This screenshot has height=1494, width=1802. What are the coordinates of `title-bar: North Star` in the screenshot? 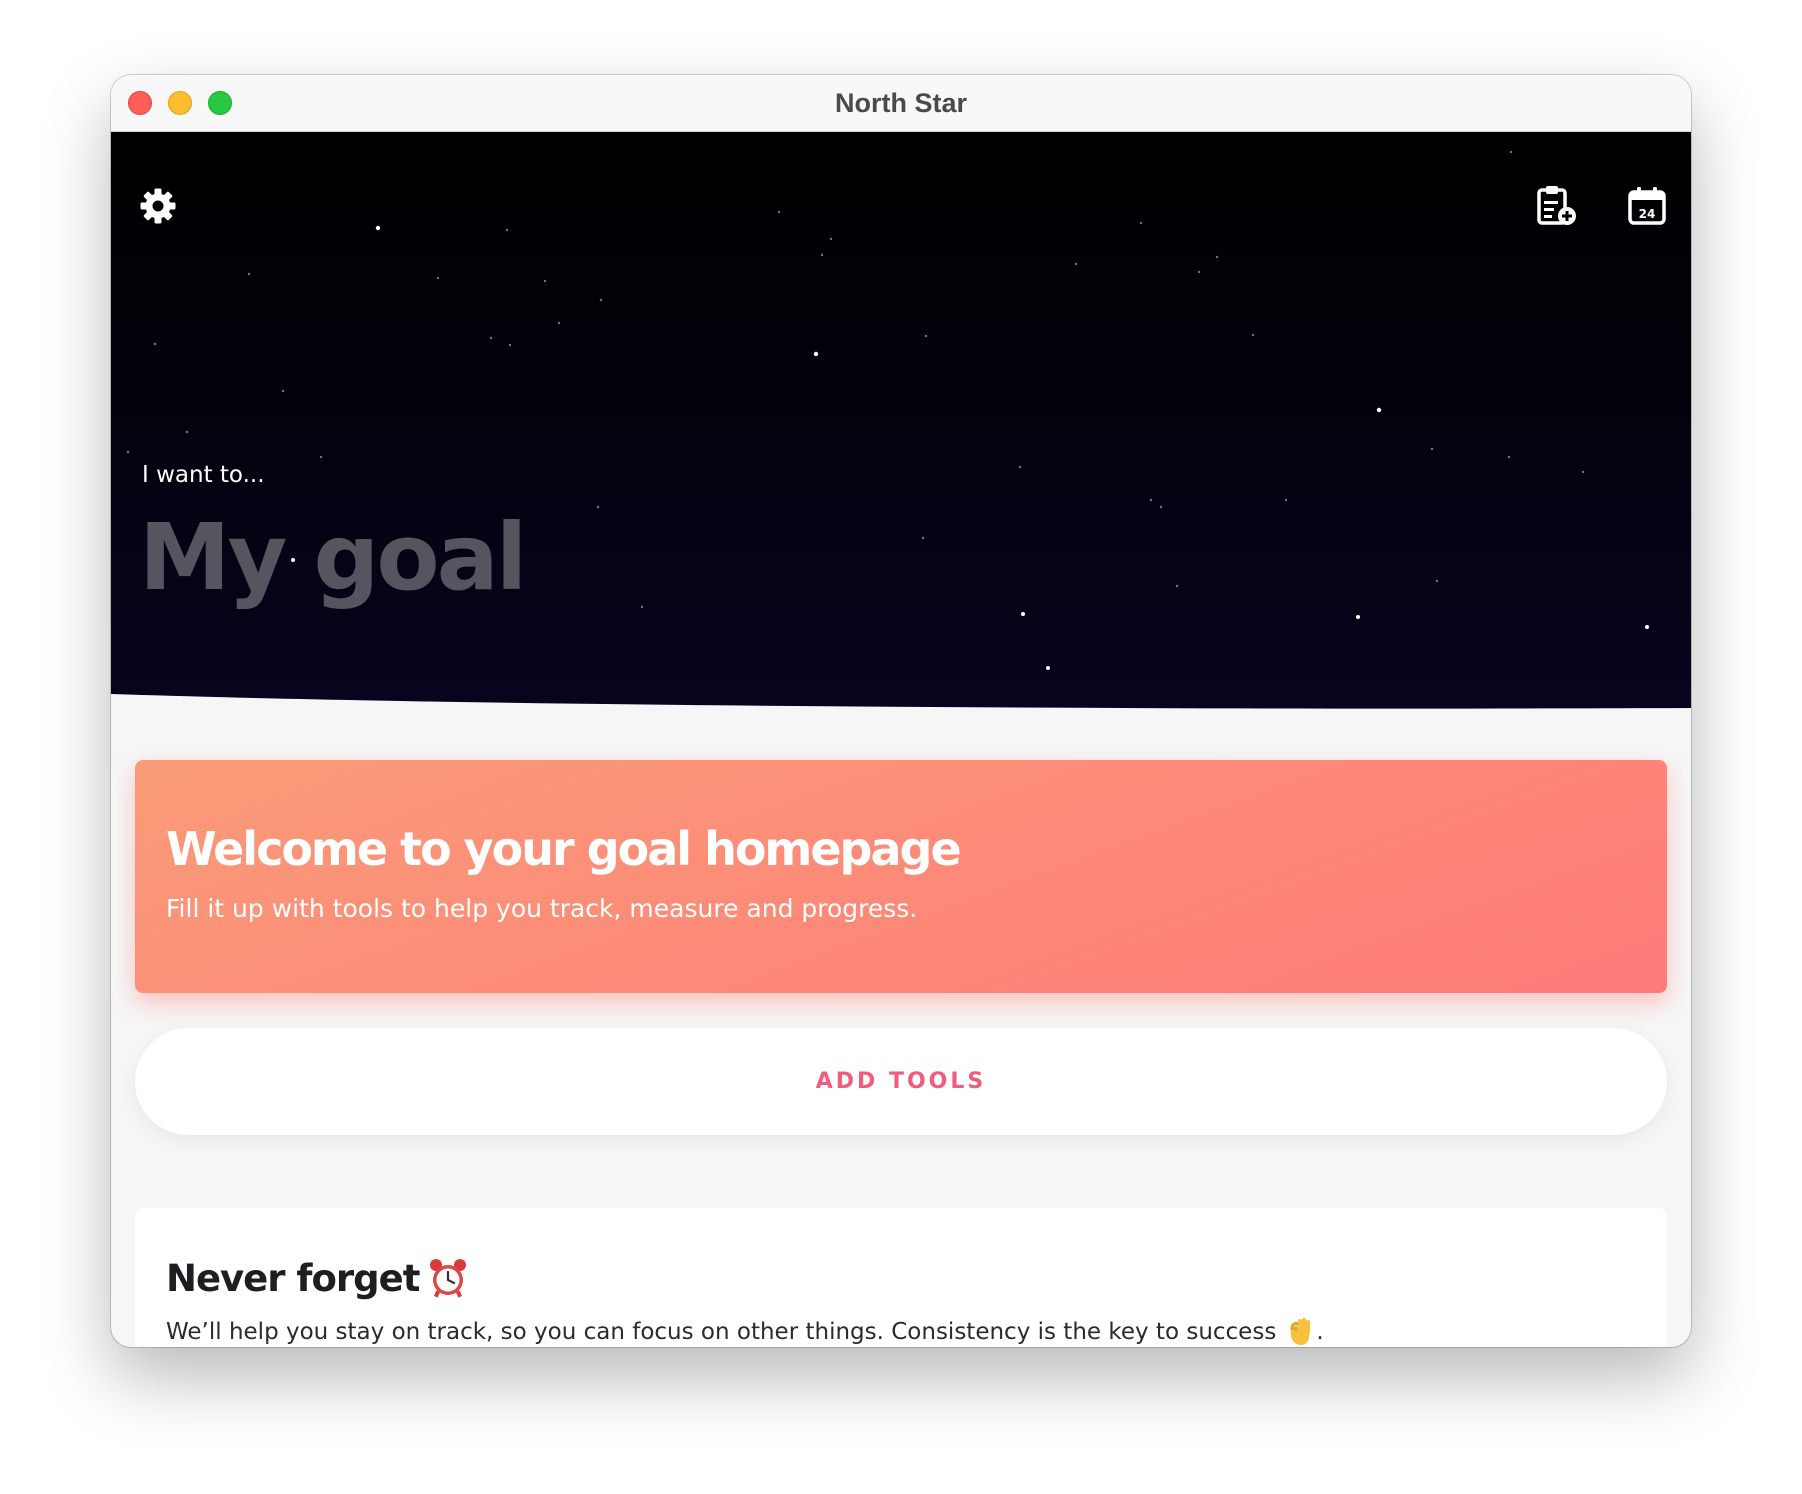 It's located at (901, 103).